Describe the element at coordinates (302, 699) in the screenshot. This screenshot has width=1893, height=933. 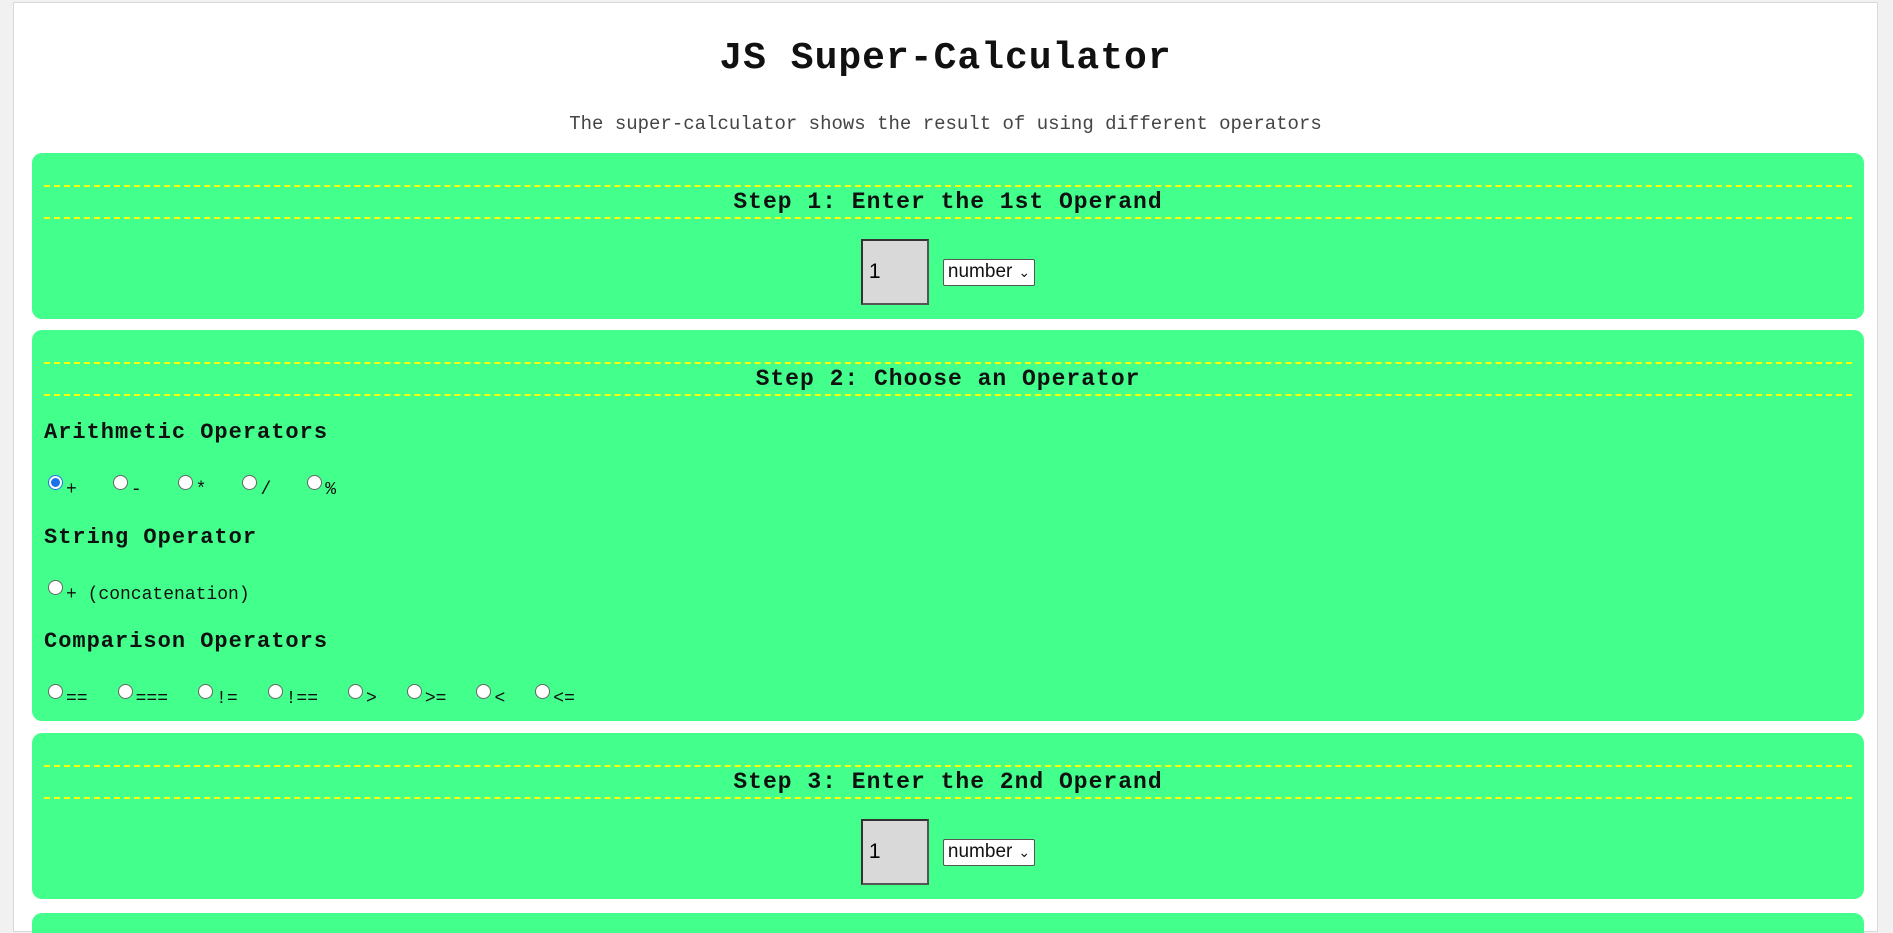
I see `radio-label: !==` at that location.